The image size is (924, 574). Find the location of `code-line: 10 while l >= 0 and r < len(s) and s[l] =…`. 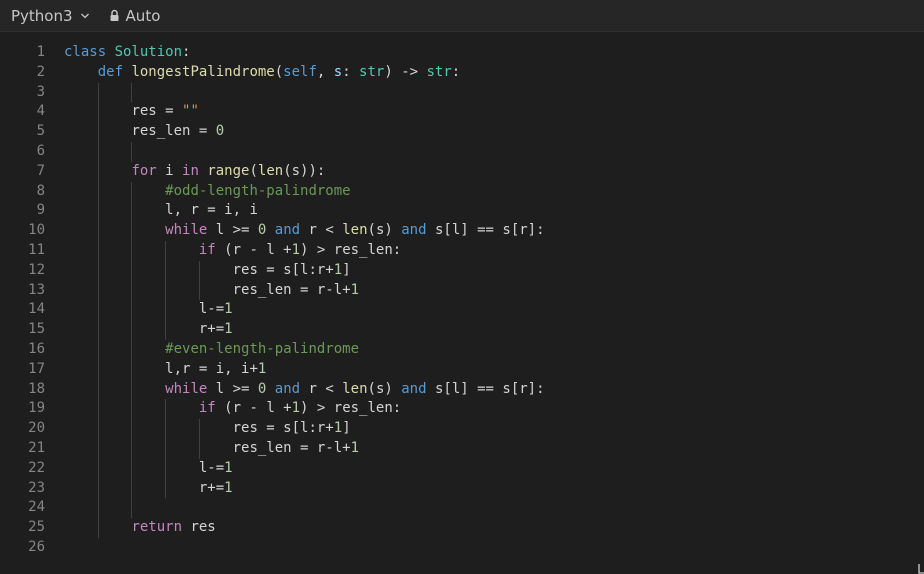

code-line: 10 while l >= 0 and r < len(s) and s[l] =… is located at coordinates (462, 231).